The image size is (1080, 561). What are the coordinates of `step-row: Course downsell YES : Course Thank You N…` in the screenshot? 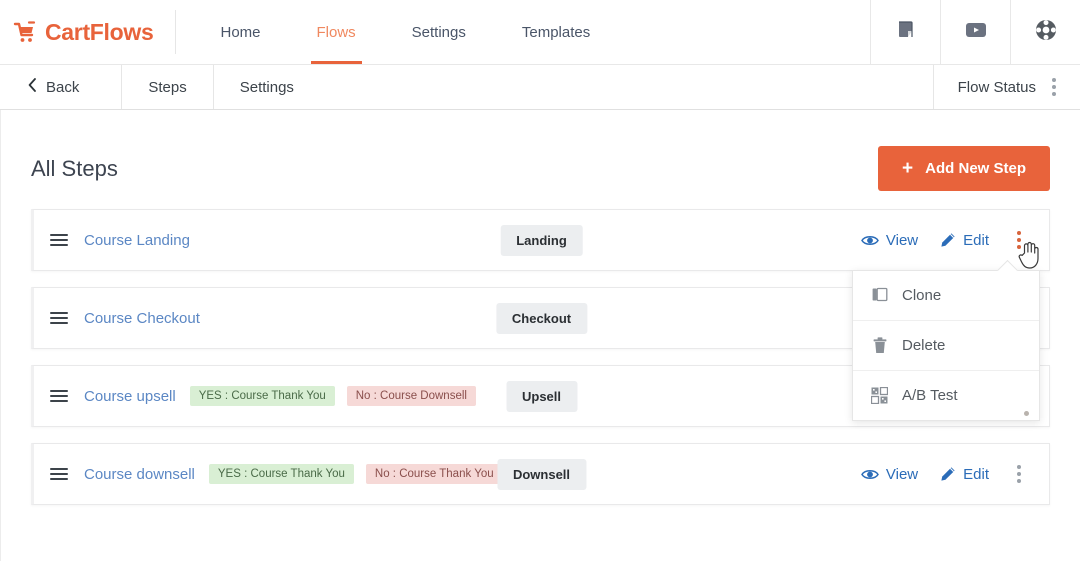 It's located at (540, 474).